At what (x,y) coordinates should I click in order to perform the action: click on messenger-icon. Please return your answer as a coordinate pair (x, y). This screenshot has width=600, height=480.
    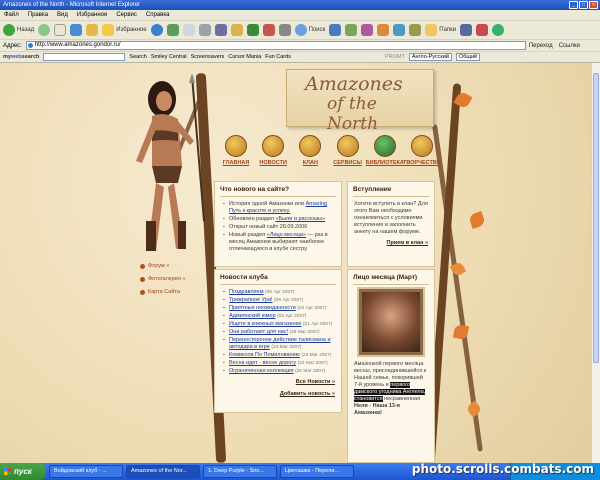
    Looking at the image, I should click on (236, 30).